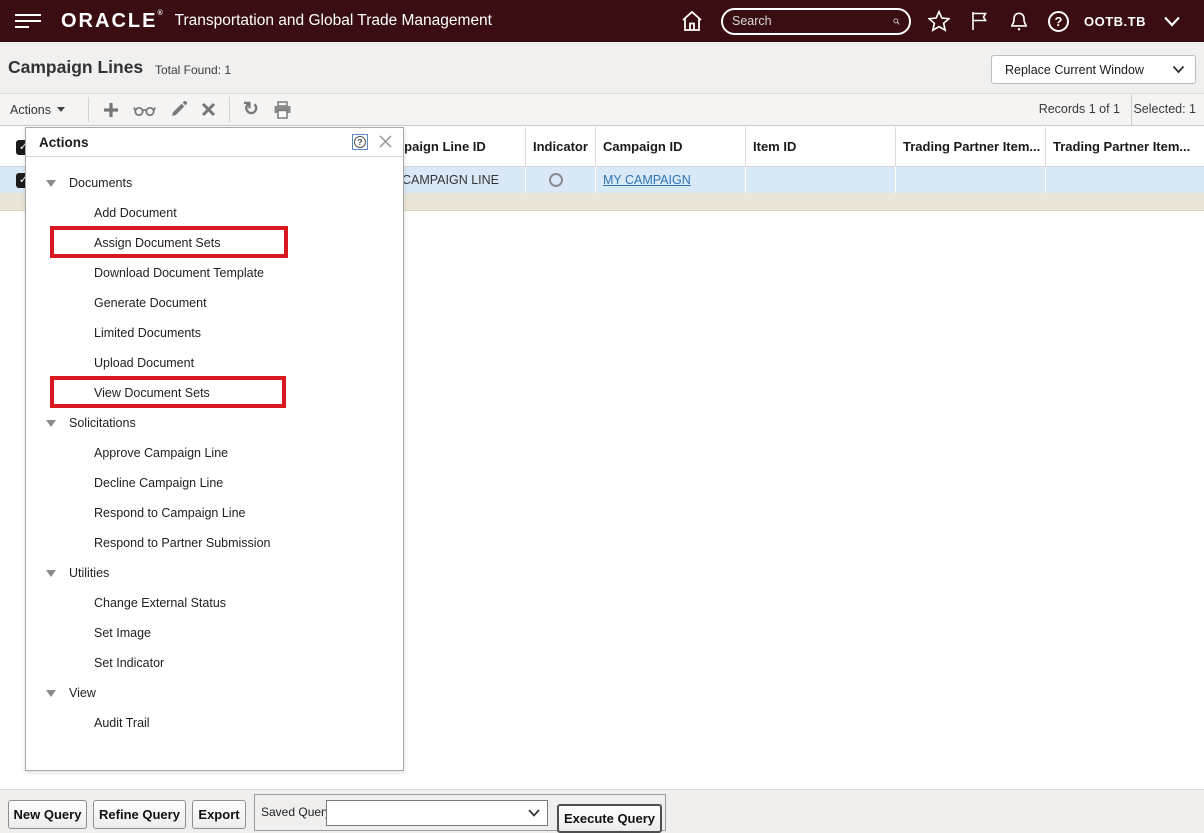 This screenshot has height=833, width=1204. What do you see at coordinates (939, 21) in the screenshot?
I see `favorites-star-icon` at bounding box center [939, 21].